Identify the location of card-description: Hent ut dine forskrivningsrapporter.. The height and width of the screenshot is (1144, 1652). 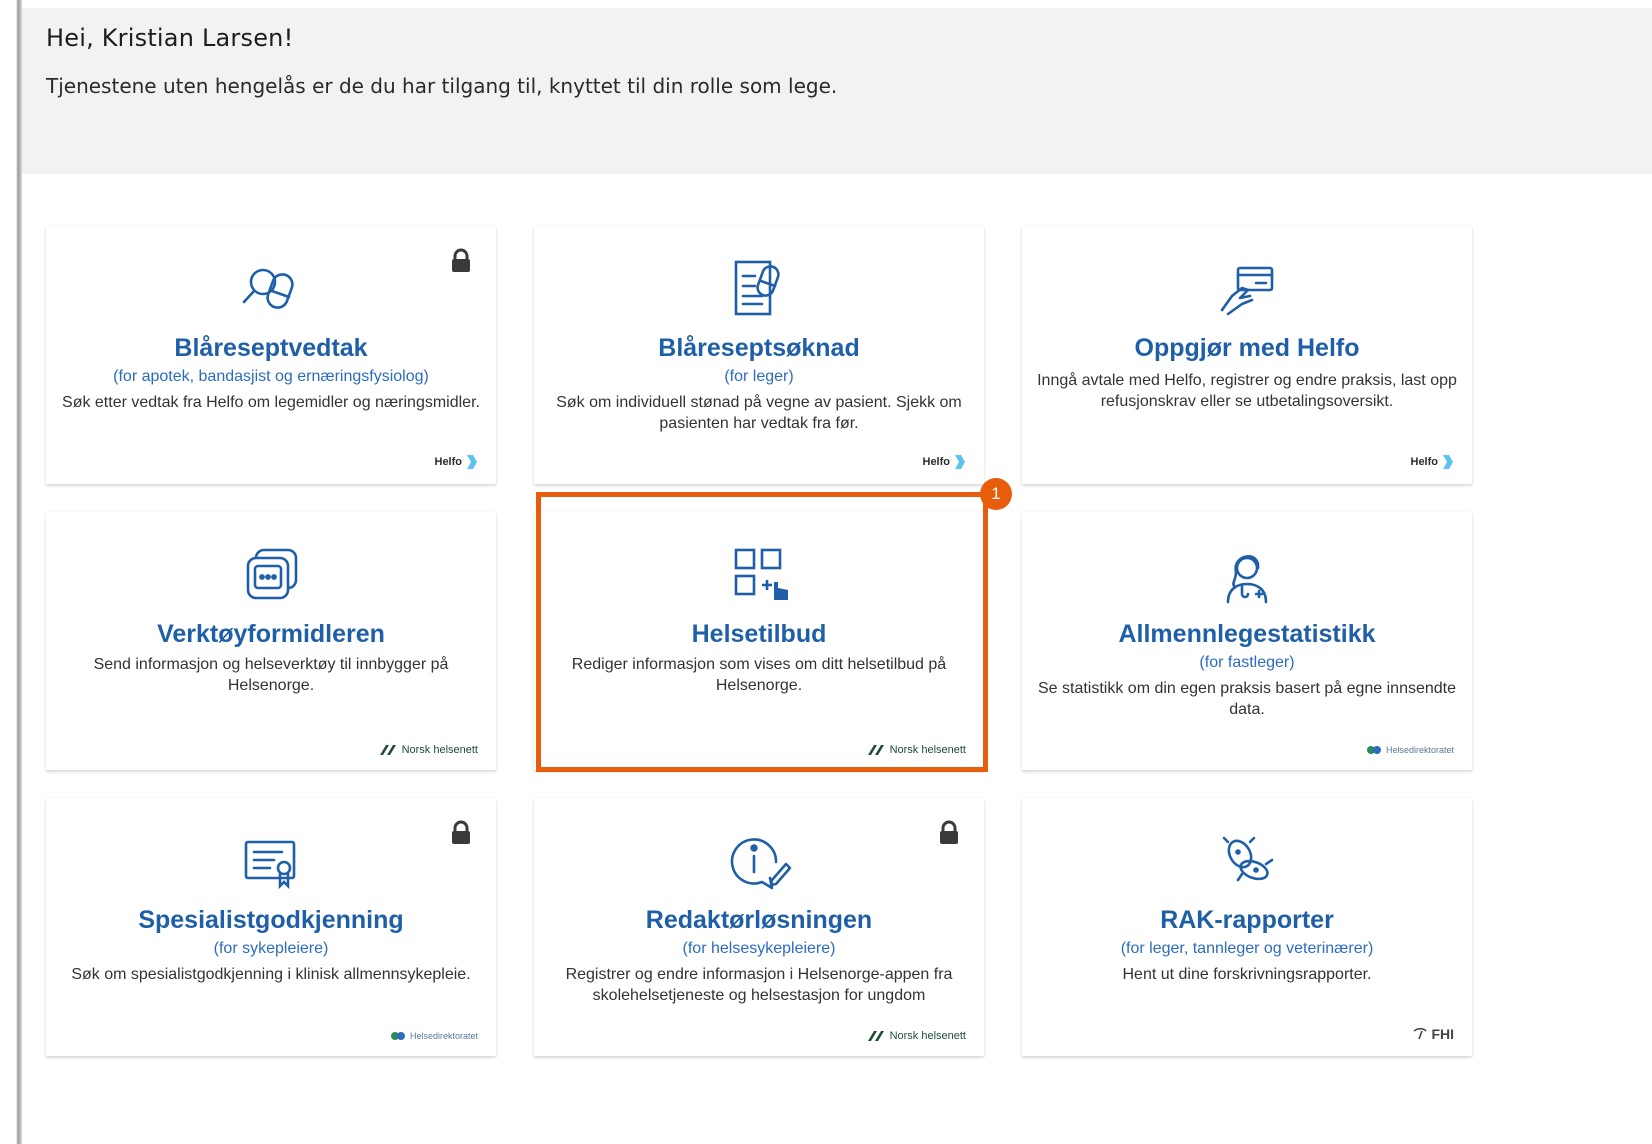
(1247, 974).